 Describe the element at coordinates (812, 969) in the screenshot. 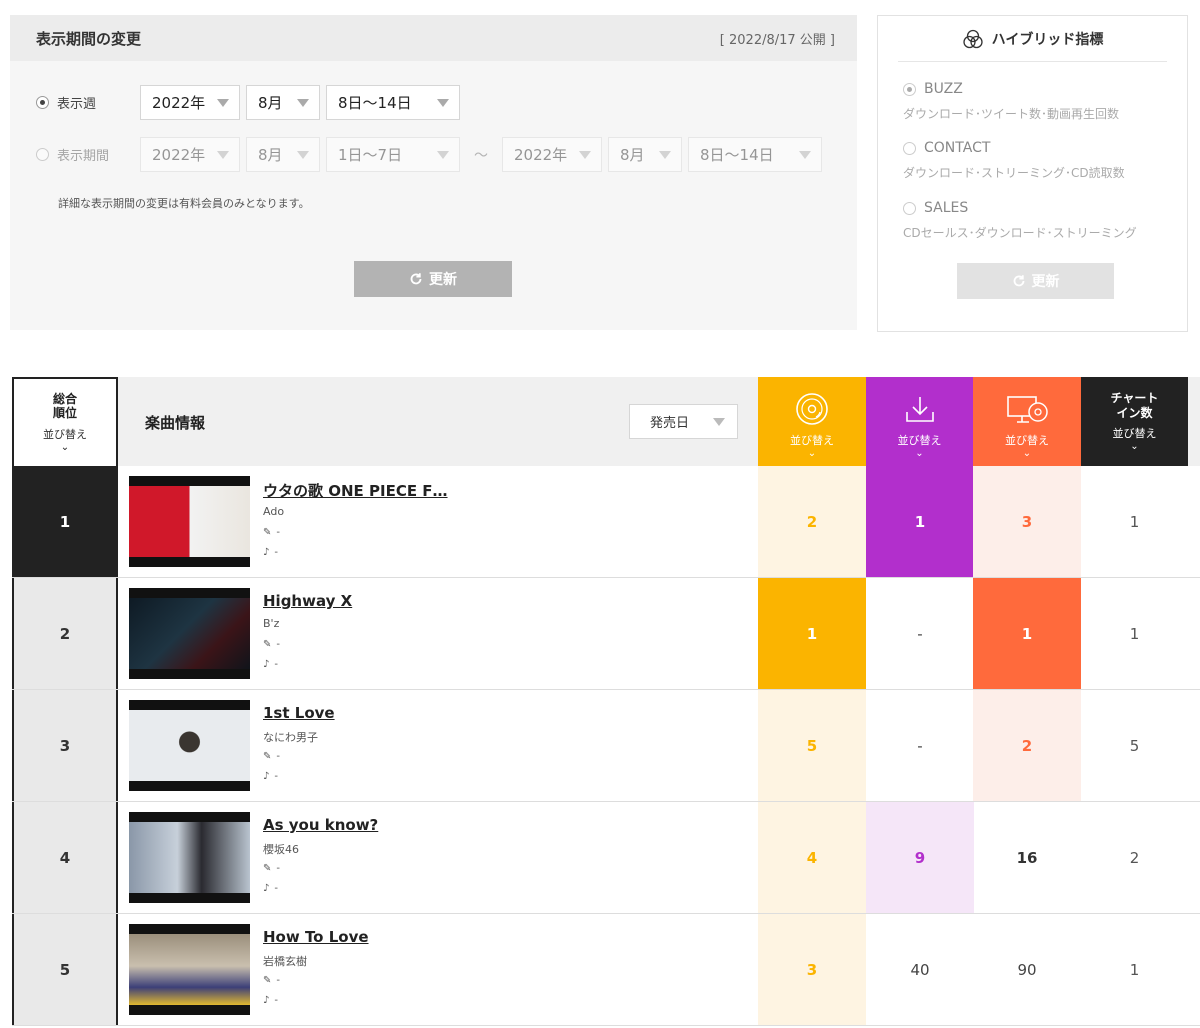

I see `buzz-rank-cell: 3` at that location.